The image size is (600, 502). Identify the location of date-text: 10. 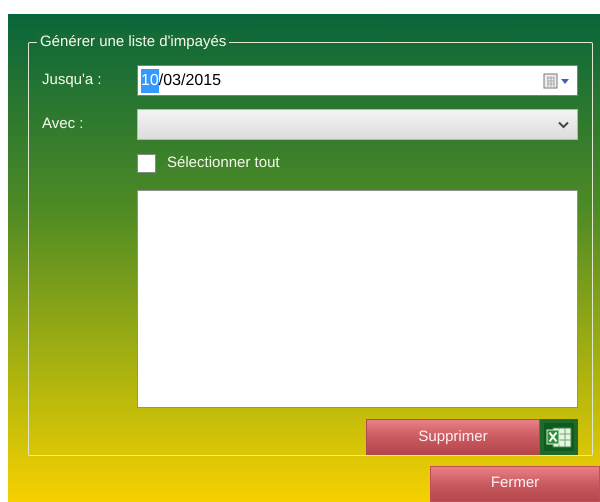
(150, 80).